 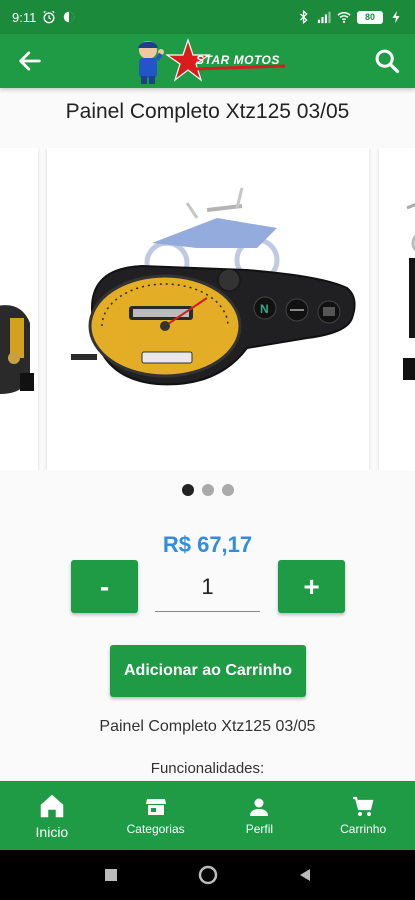 I want to click on product-description: Painel Completo Xtz125 03/05, so click(x=207, y=726).